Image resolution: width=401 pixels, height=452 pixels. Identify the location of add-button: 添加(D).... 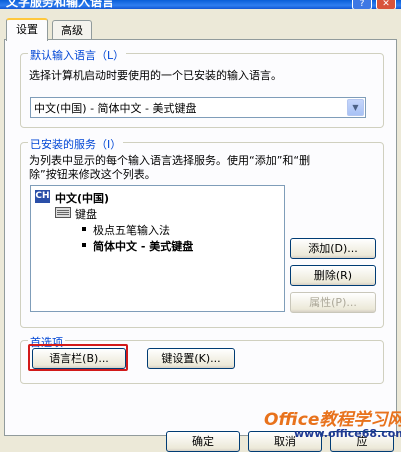
(333, 248).